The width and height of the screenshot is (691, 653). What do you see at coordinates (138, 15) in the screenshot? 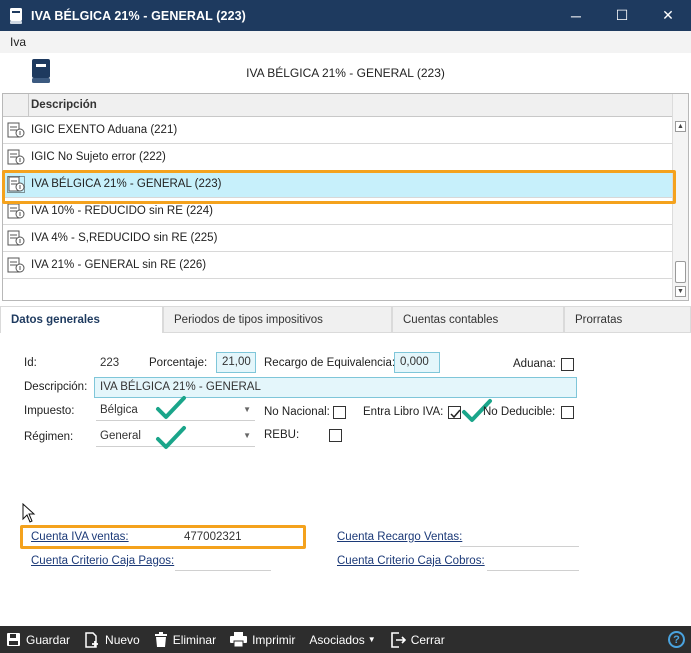
I see `window-title: IVA BÉLGICA 21% - GENERAL (223)` at bounding box center [138, 15].